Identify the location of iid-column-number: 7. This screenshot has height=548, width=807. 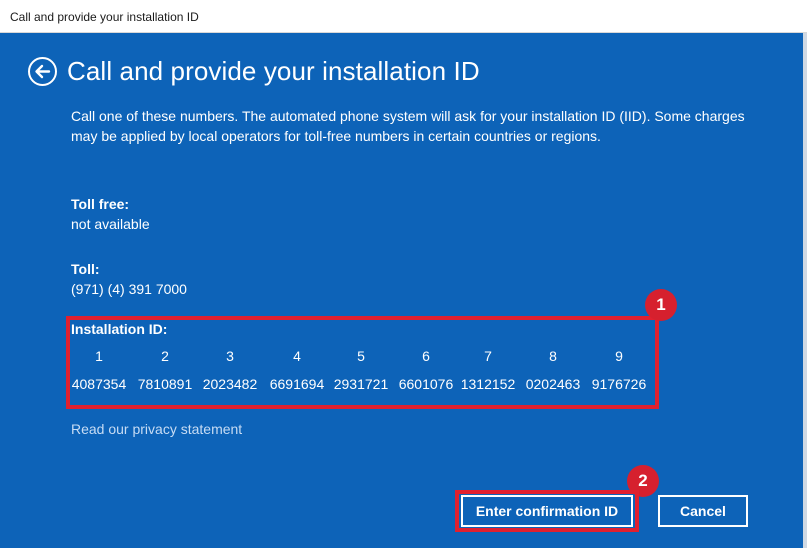
(488, 356).